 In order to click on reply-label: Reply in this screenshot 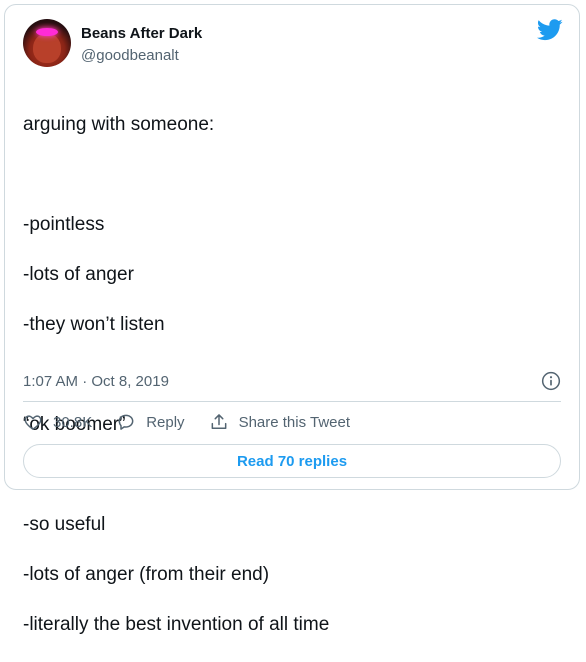, I will do `click(165, 422)`.